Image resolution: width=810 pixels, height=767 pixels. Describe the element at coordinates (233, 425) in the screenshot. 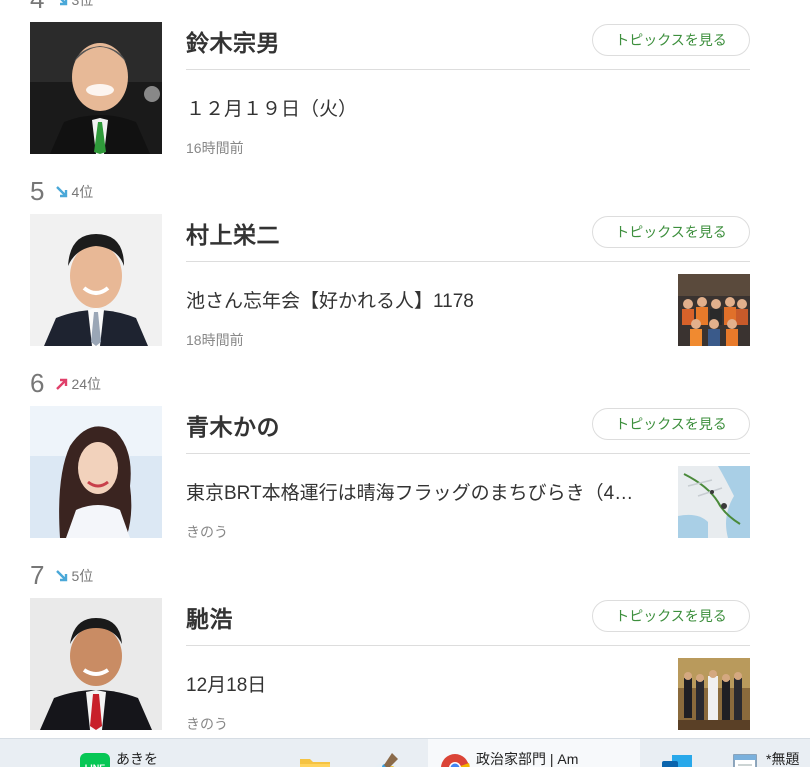

I see `politician-name: 青木かの` at that location.